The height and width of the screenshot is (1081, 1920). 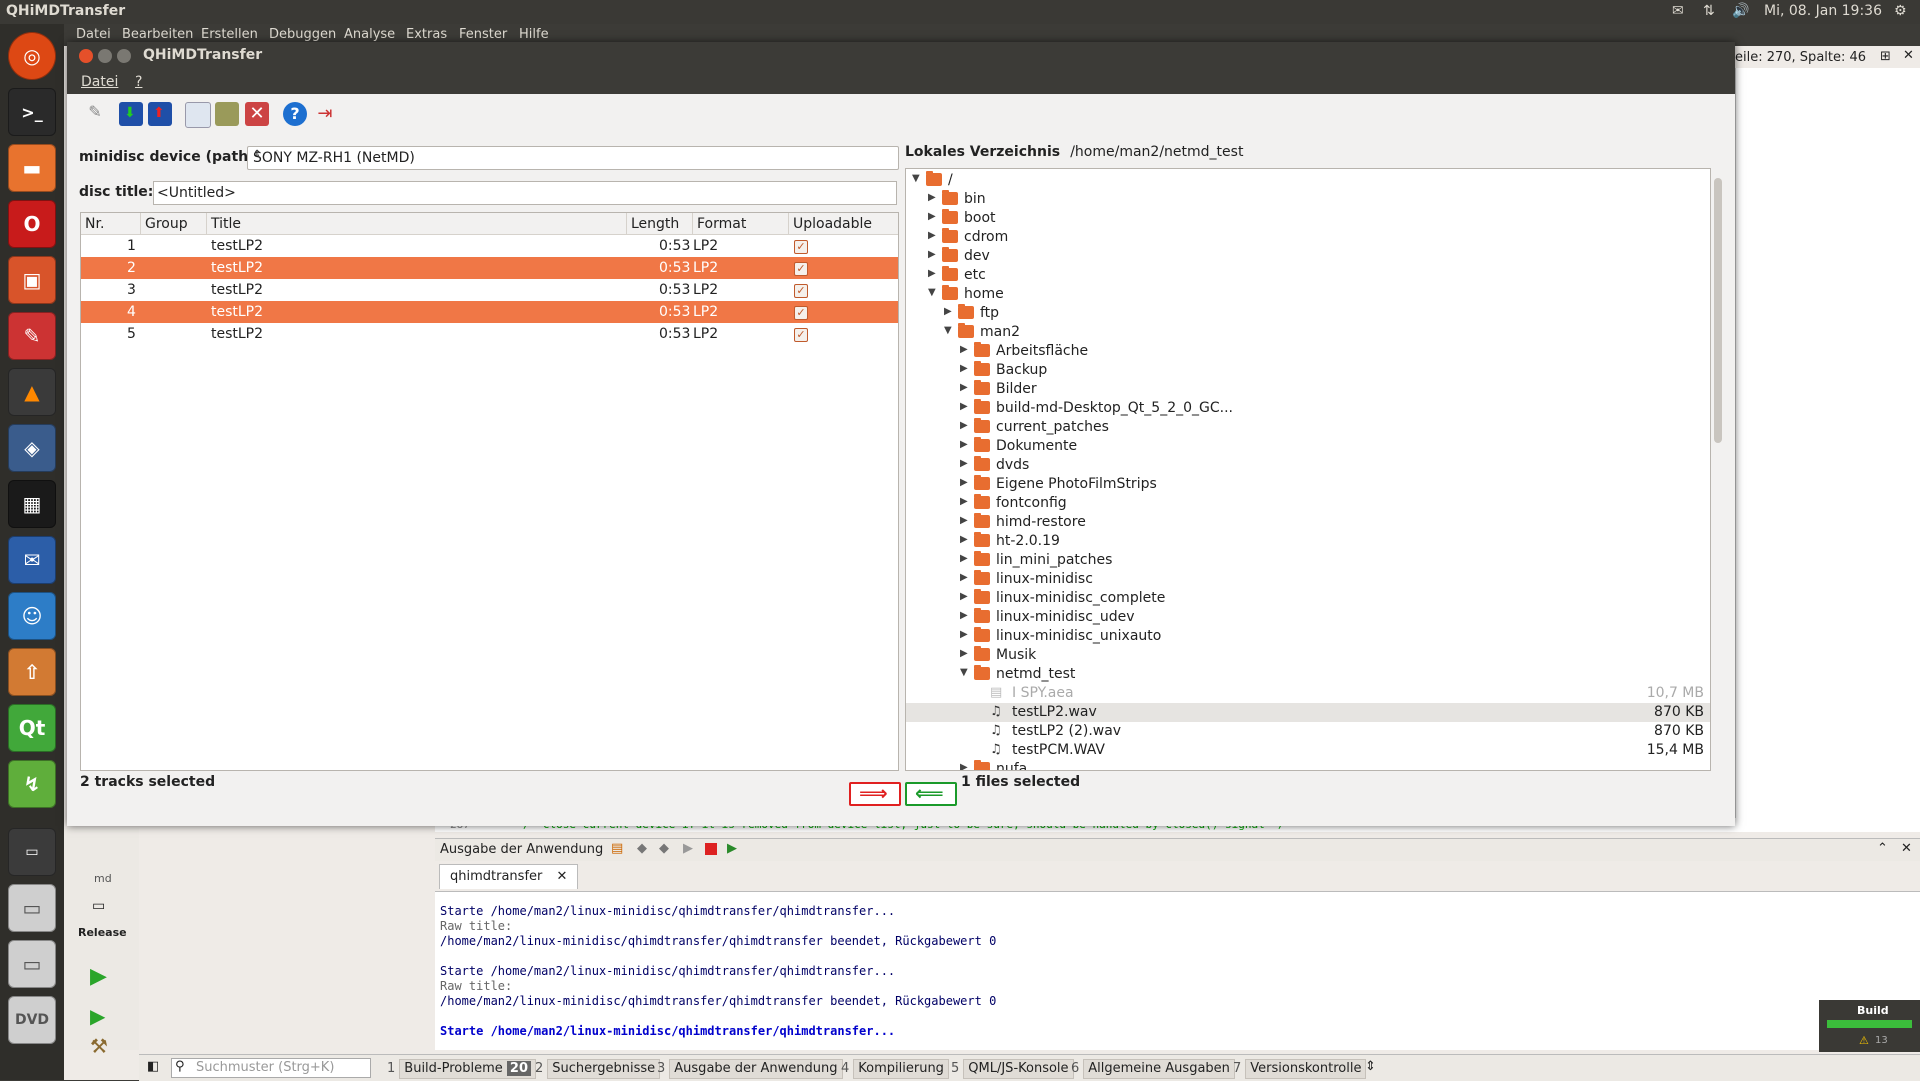 I want to click on status-tab-compile: 4 Kompilierung, so click(x=893, y=1069).